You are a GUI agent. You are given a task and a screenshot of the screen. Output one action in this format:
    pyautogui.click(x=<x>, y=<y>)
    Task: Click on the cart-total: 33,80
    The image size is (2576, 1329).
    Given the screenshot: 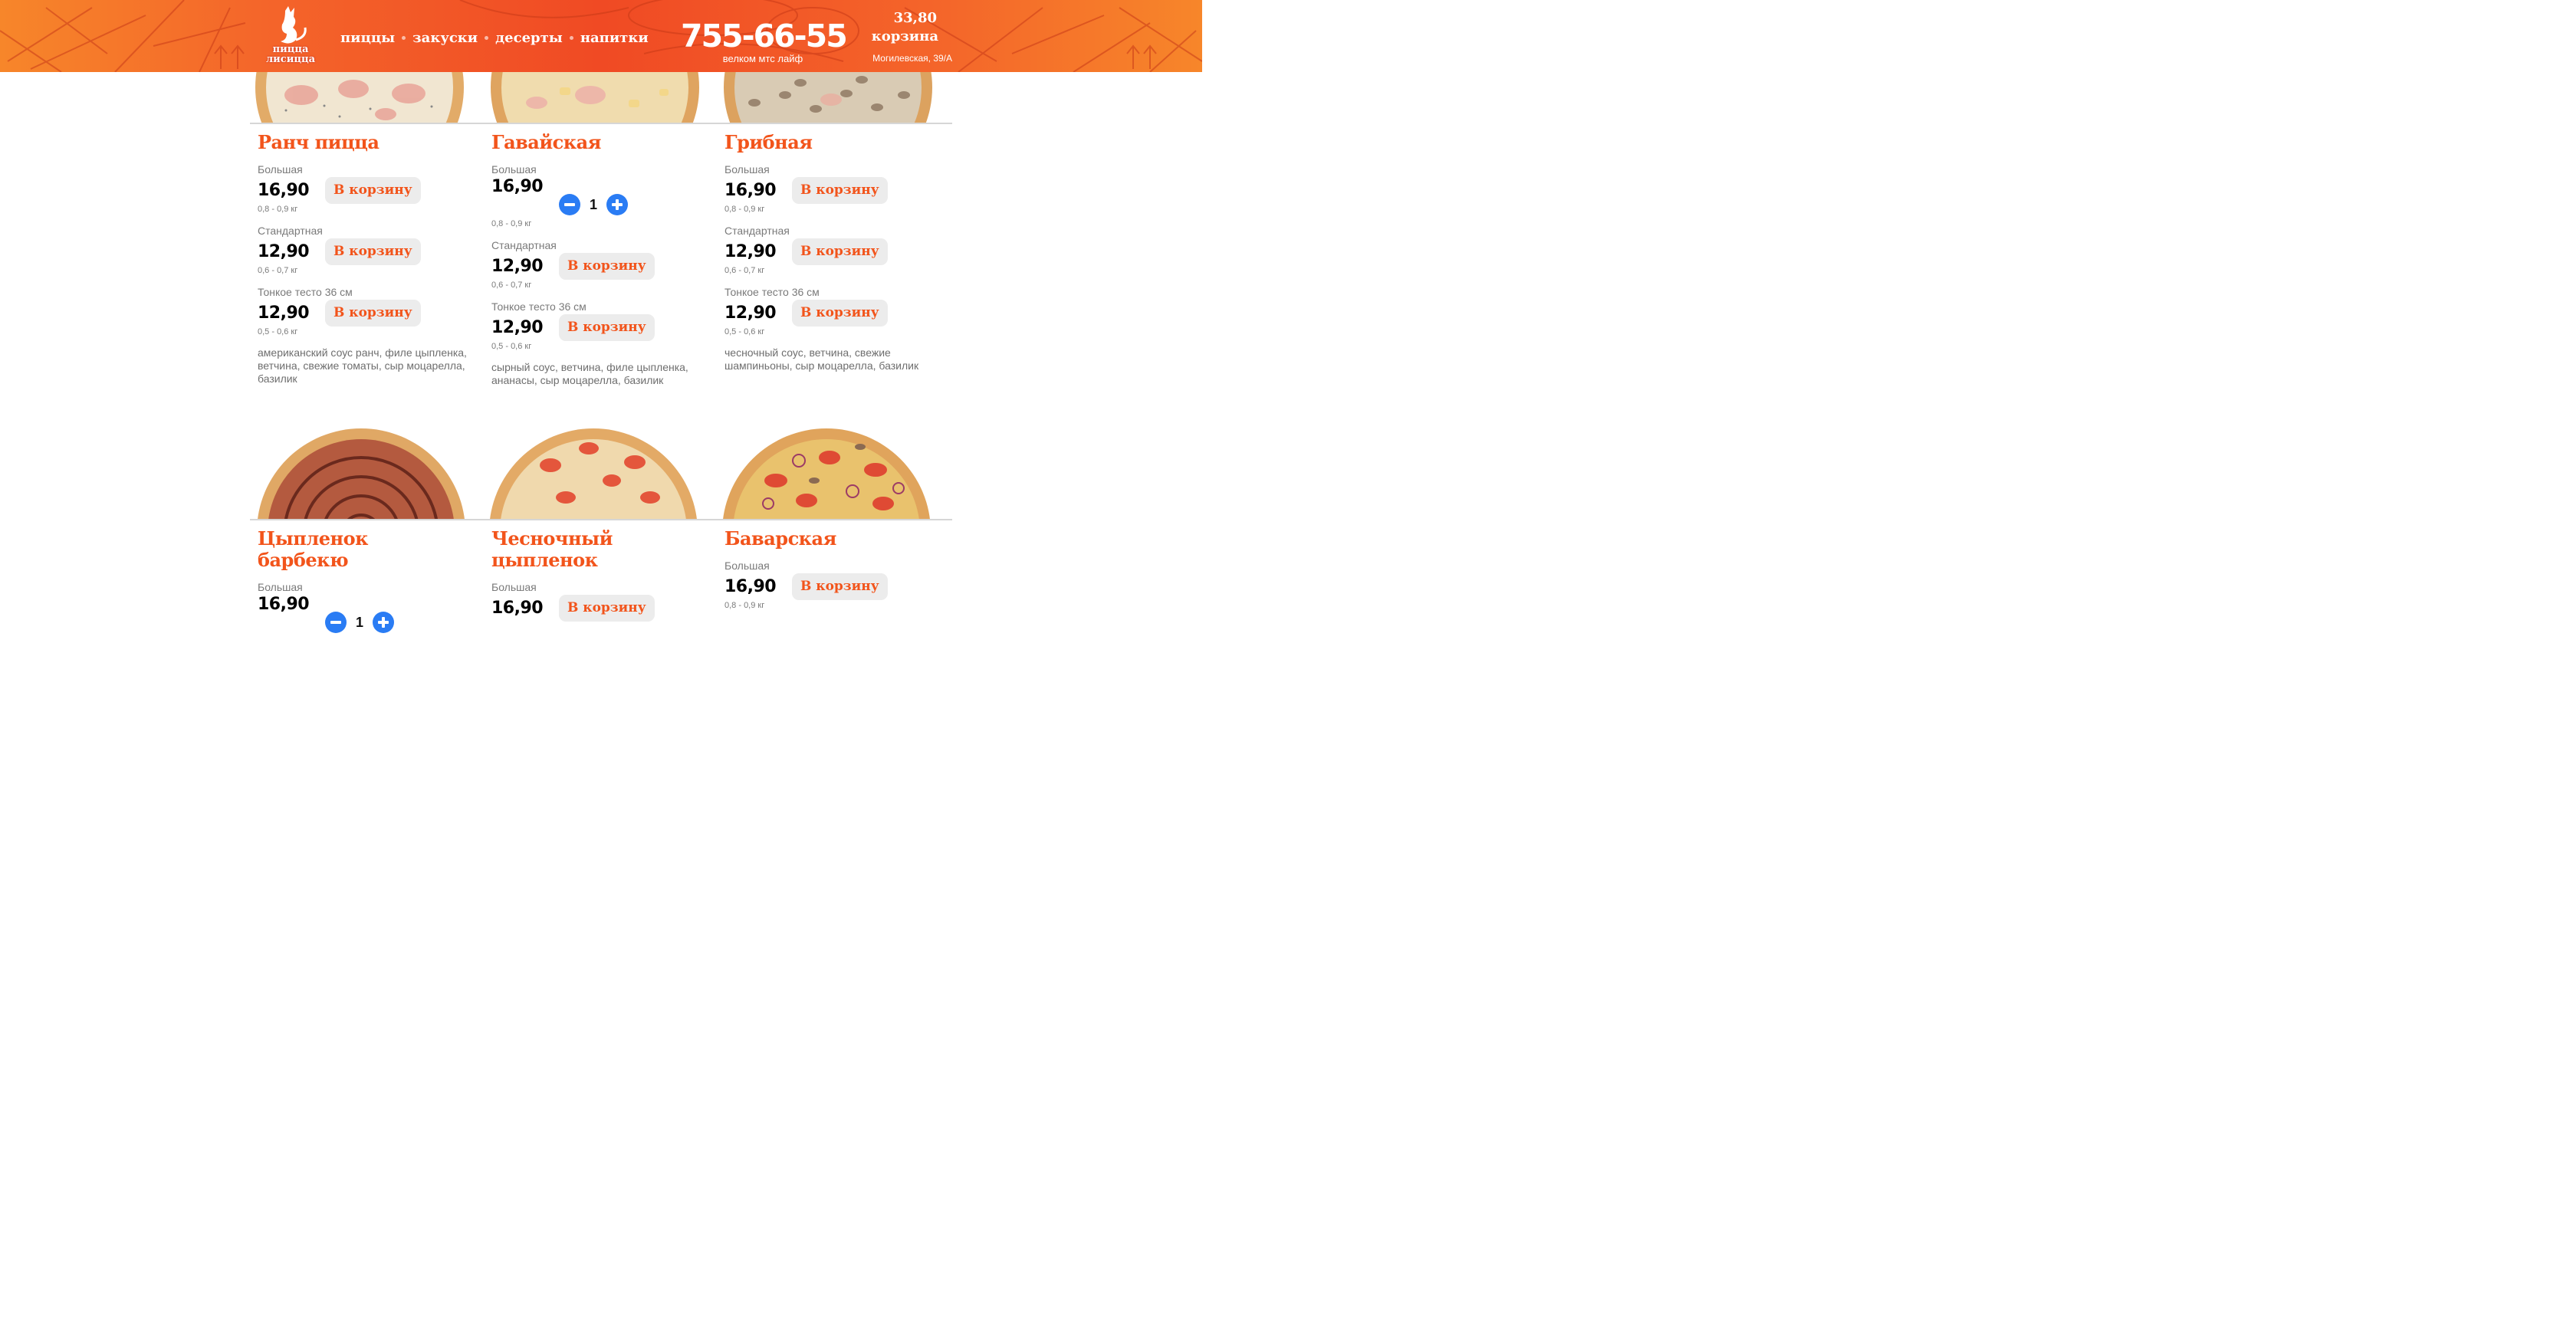 What is the action you would take?
    pyautogui.click(x=910, y=18)
    